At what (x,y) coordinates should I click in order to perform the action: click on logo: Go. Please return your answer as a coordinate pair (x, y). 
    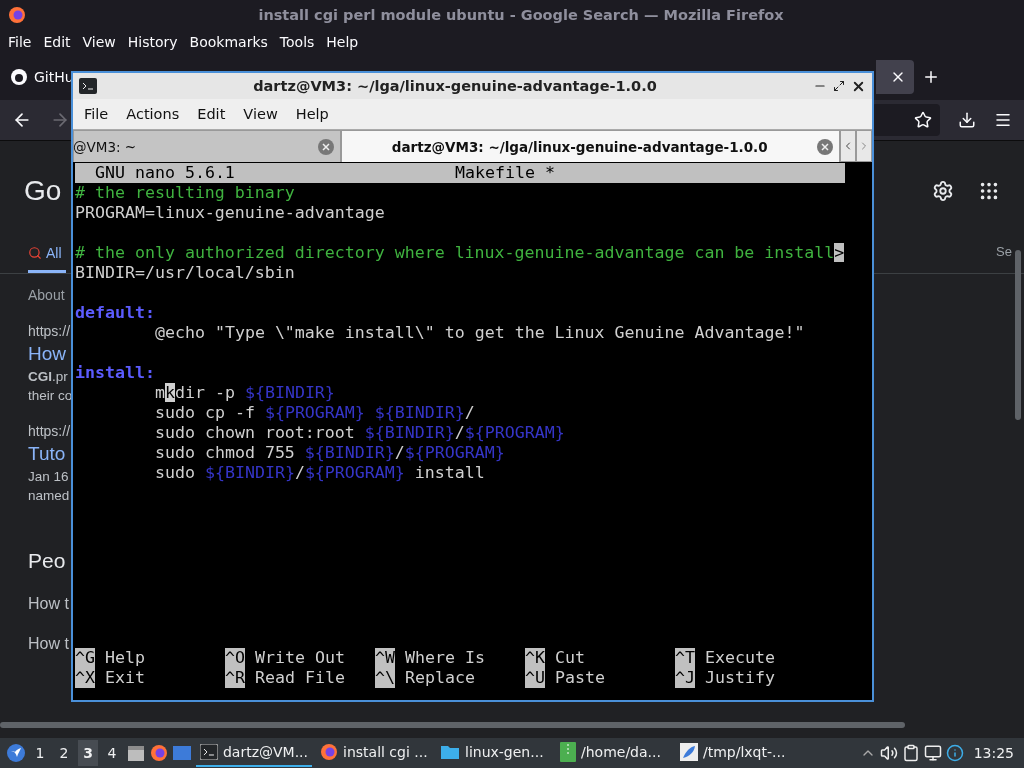
    Looking at the image, I should click on (43, 191).